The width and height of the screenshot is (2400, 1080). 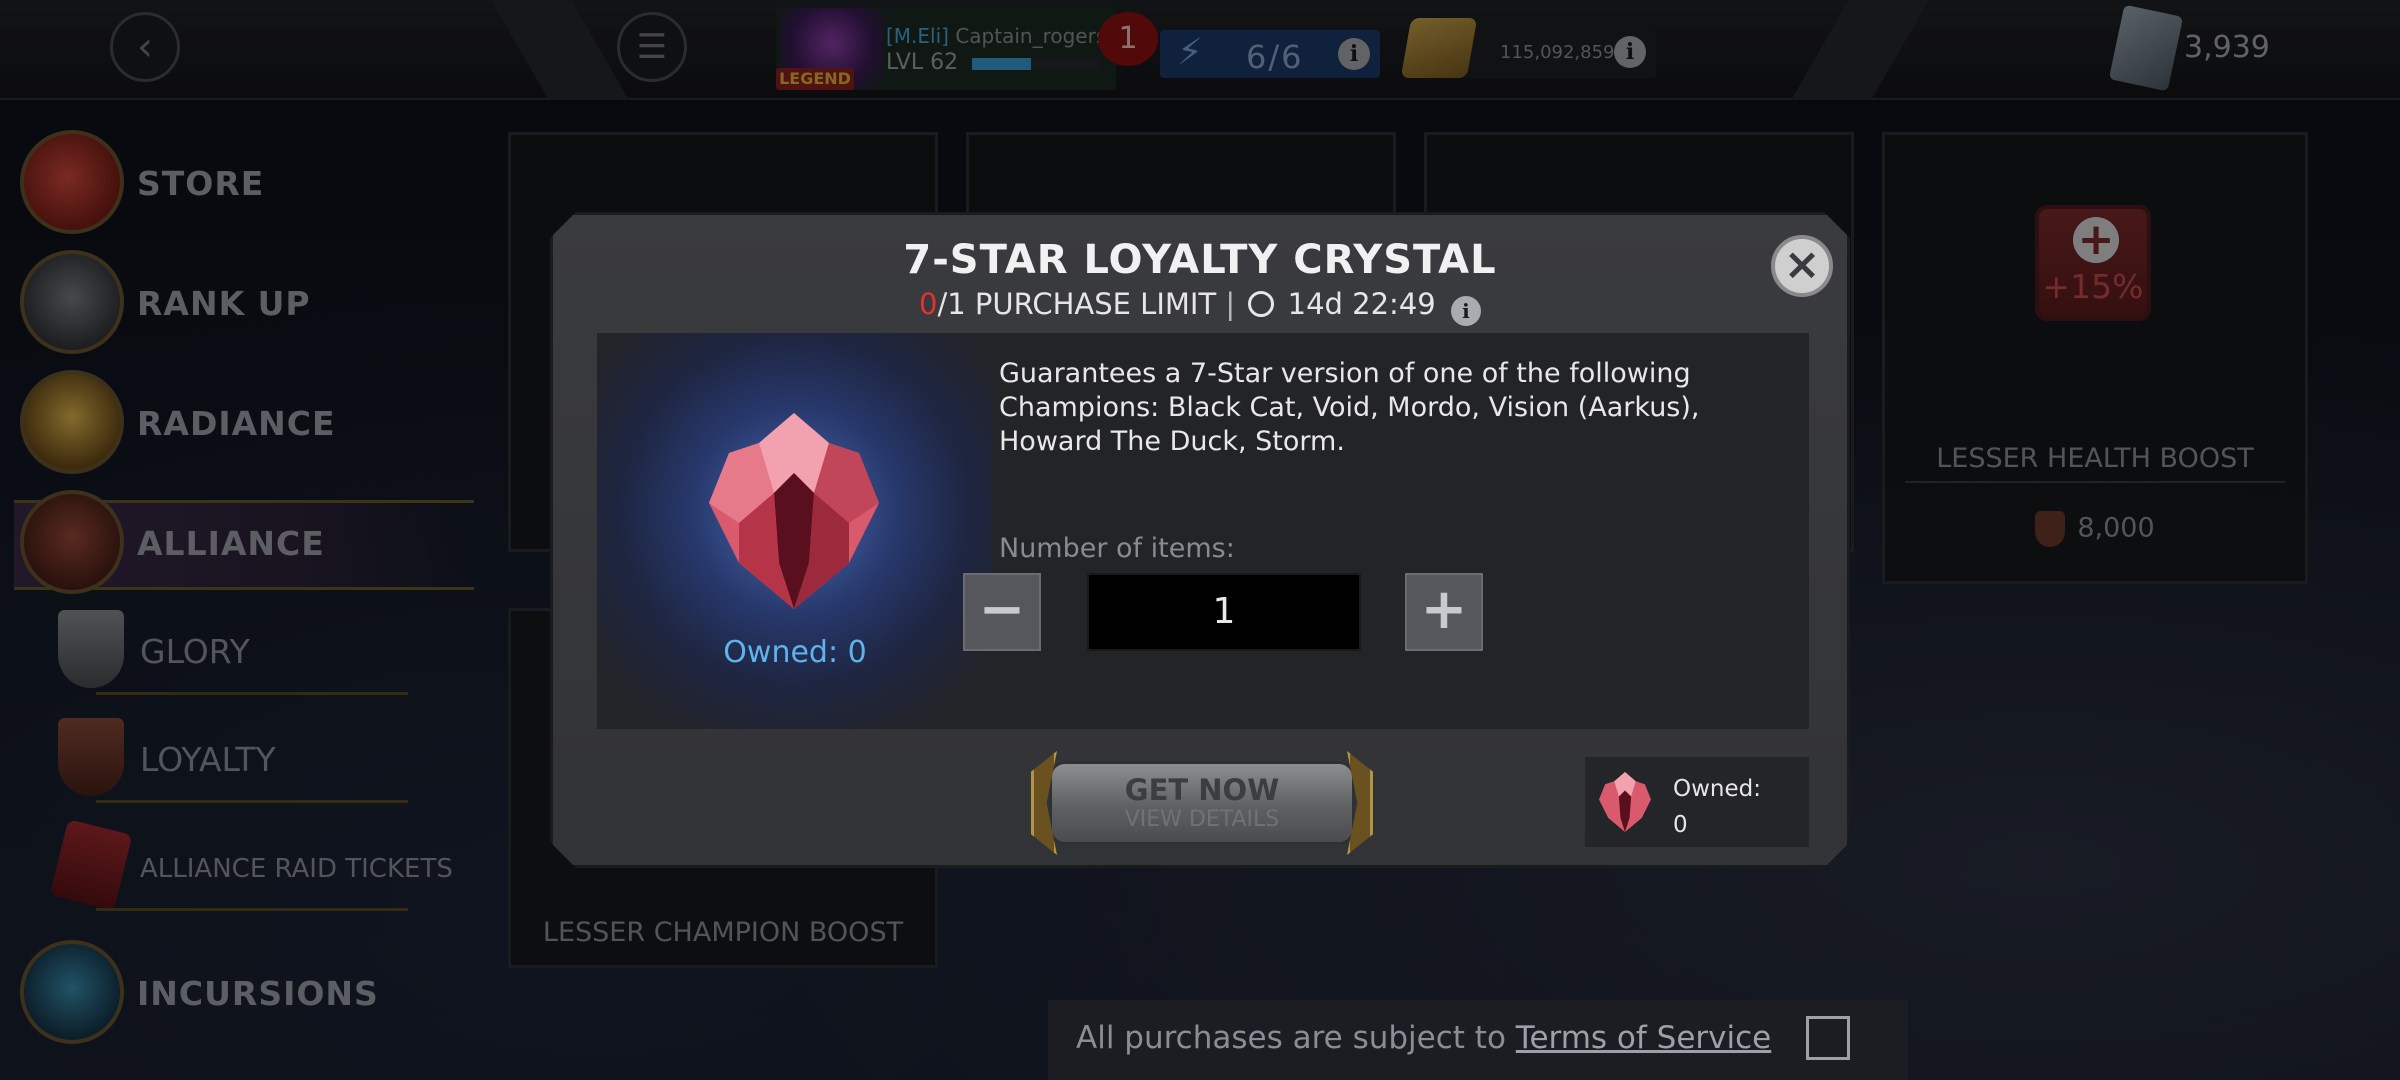 I want to click on purchased-count: 0, so click(x=928, y=304).